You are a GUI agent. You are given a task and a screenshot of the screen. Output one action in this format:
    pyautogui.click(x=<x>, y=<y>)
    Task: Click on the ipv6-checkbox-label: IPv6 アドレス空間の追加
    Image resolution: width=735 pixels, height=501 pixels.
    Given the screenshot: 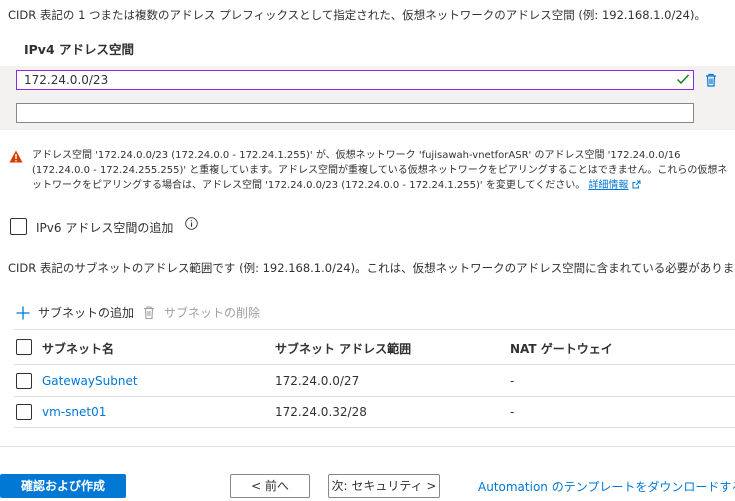 What is the action you would take?
    pyautogui.click(x=105, y=228)
    